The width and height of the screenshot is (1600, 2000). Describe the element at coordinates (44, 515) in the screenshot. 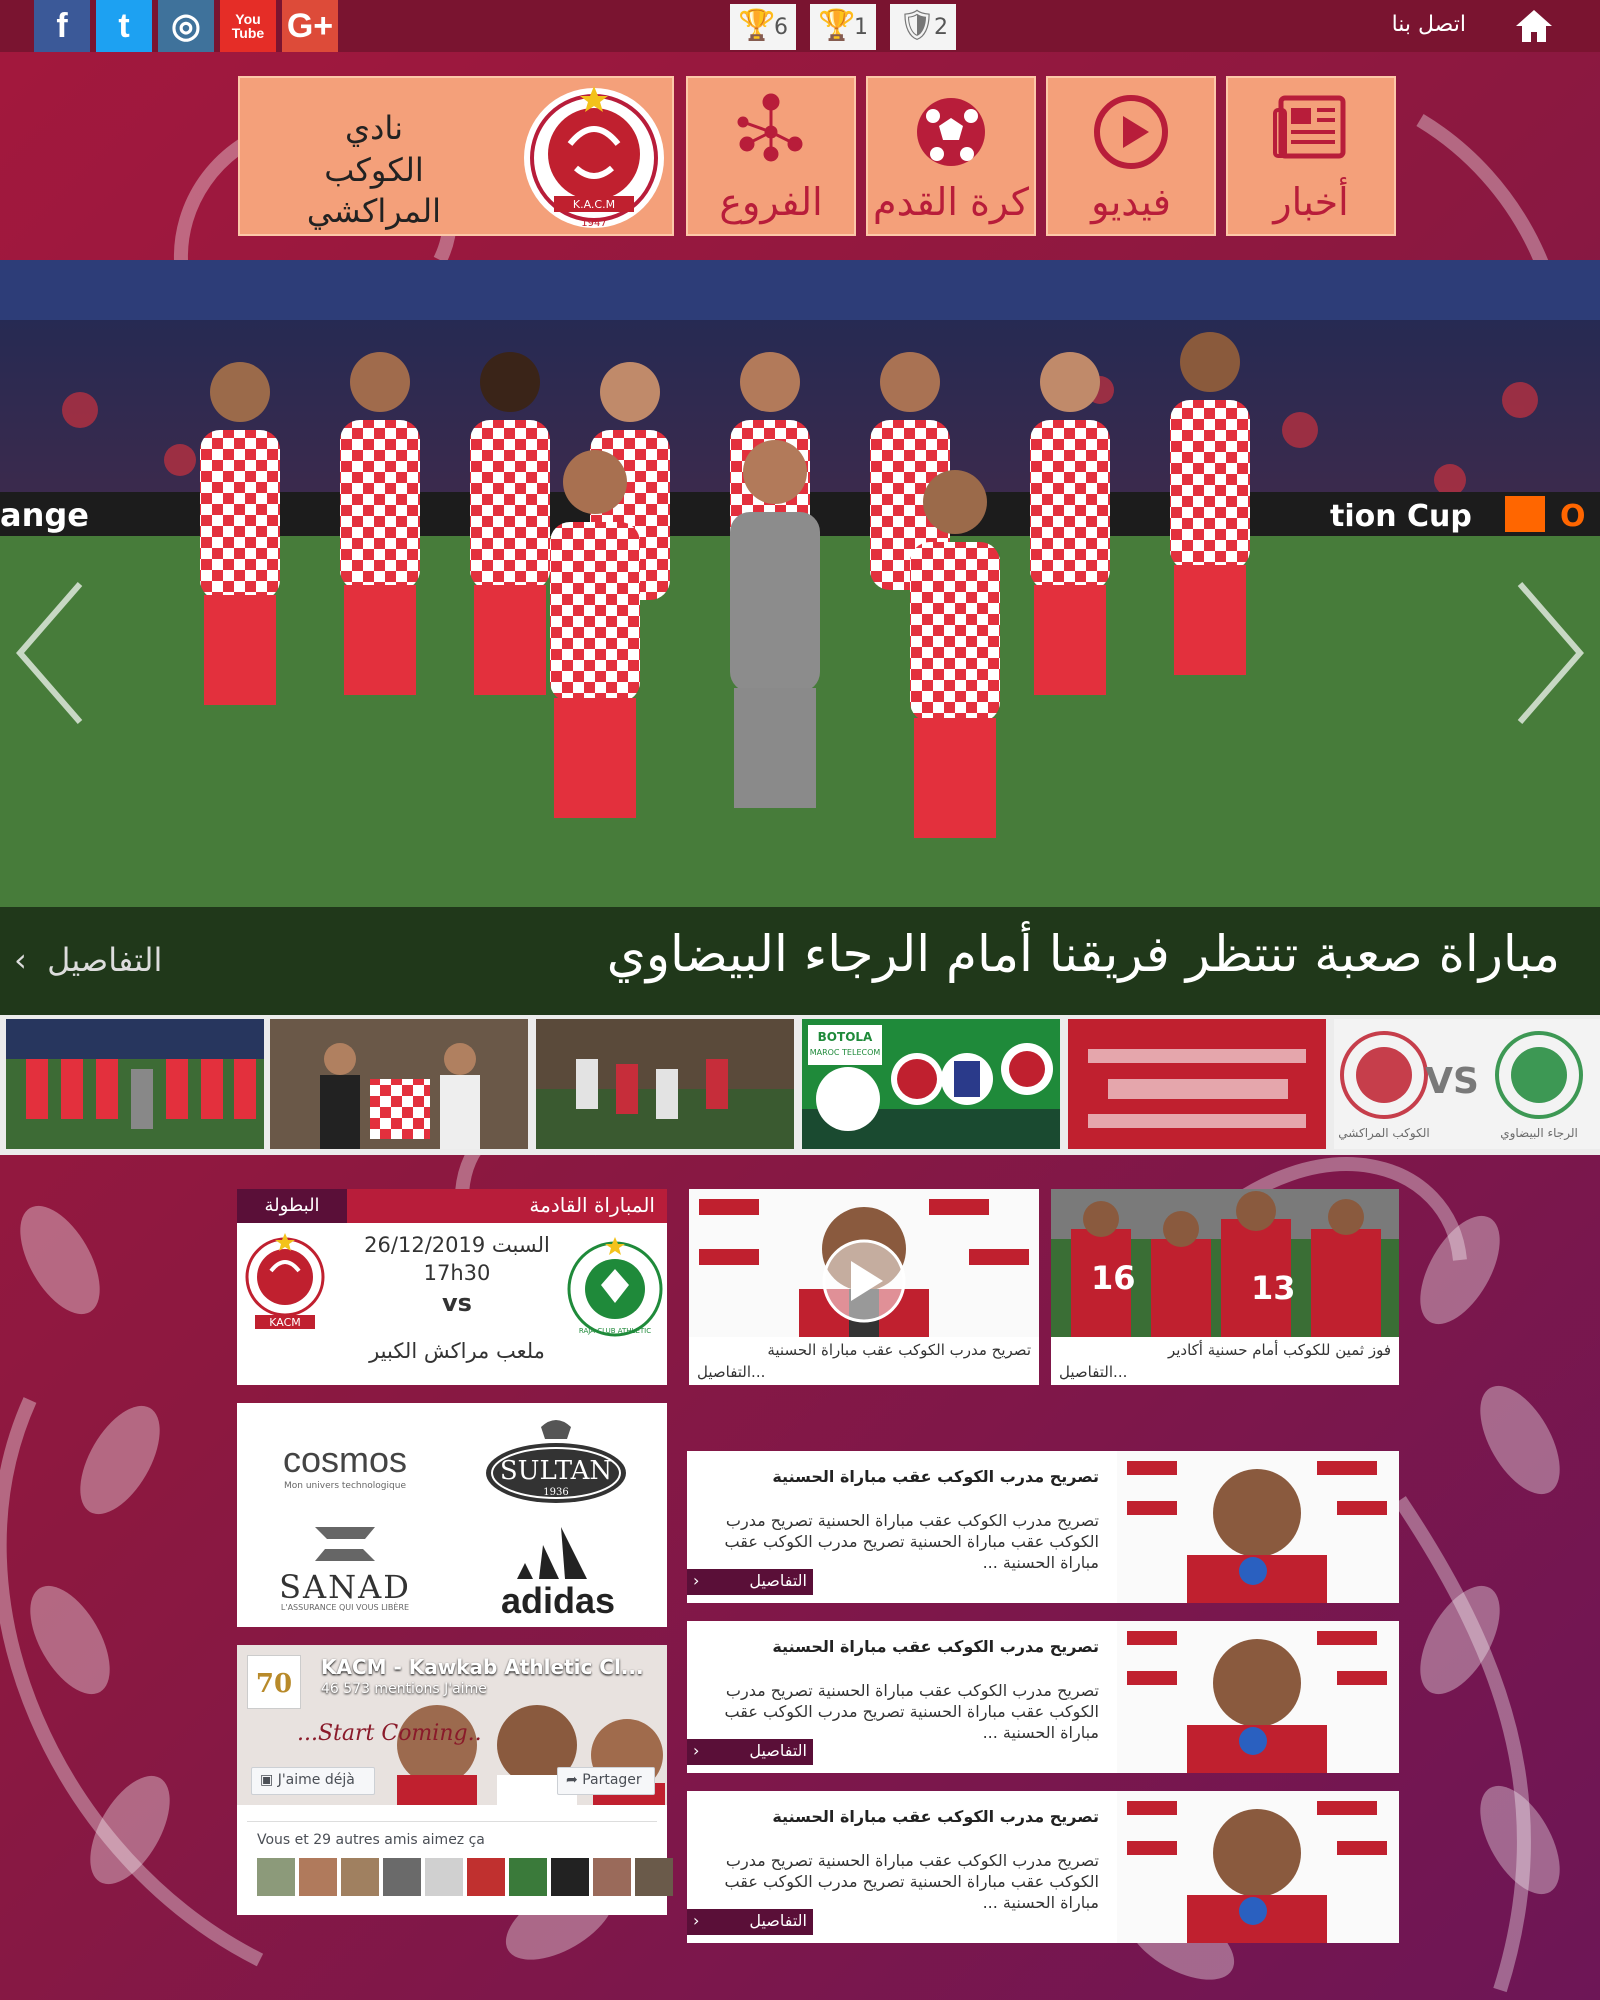

I see `ad-board-left: ange` at that location.